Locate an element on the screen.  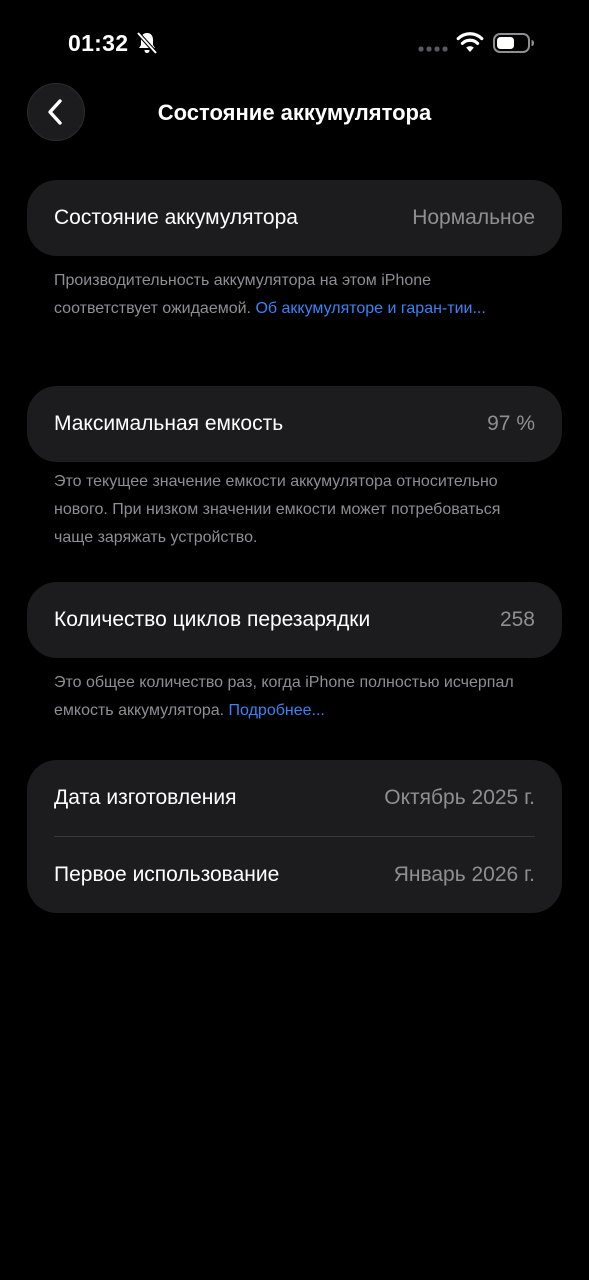
health-label: Состояние аккумулятора is located at coordinates (176, 217).